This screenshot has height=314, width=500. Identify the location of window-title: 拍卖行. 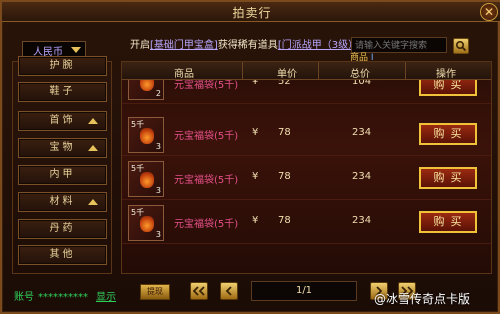
(252, 13).